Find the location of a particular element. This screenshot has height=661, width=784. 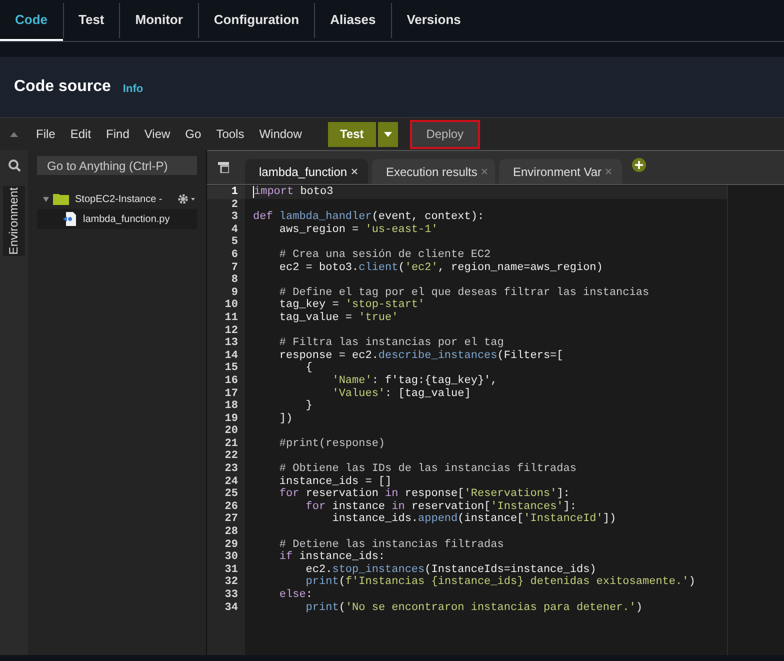

caret-icon is located at coordinates (388, 134).